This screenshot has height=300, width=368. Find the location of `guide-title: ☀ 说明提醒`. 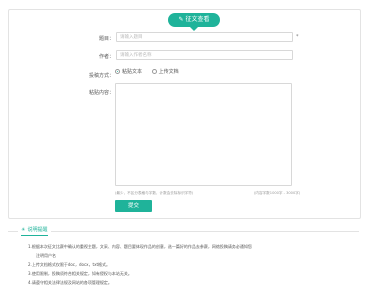

guide-title: ☀ 说明提醒 is located at coordinates (34, 231).